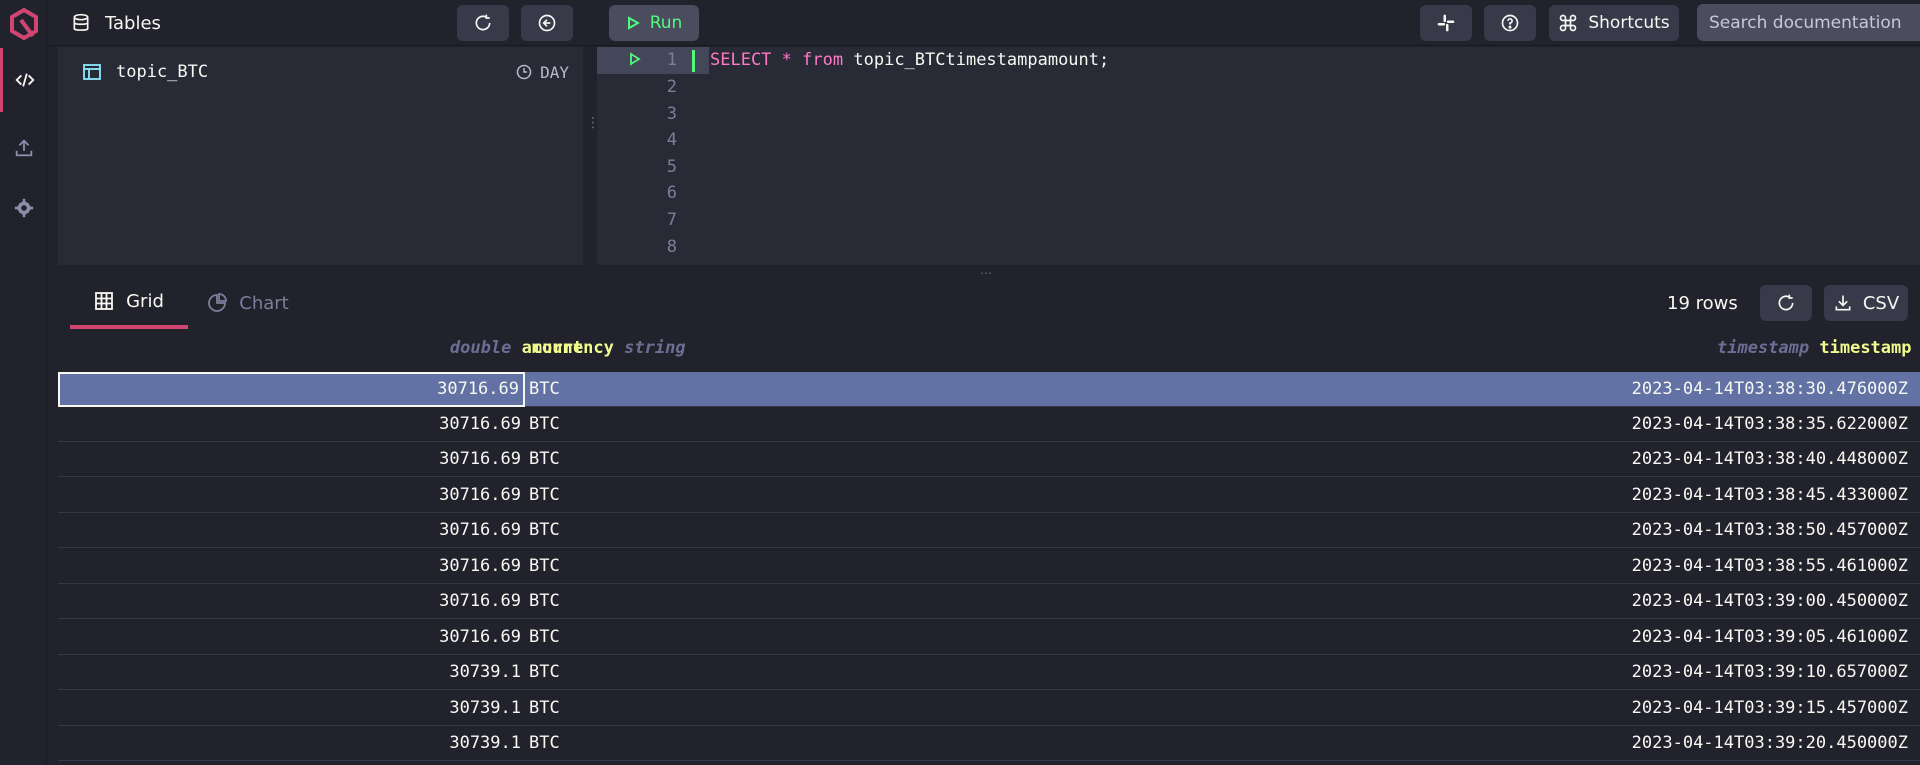 The image size is (1920, 765). Describe the element at coordinates (1865, 348) in the screenshot. I see `column-name: timestamp` at that location.